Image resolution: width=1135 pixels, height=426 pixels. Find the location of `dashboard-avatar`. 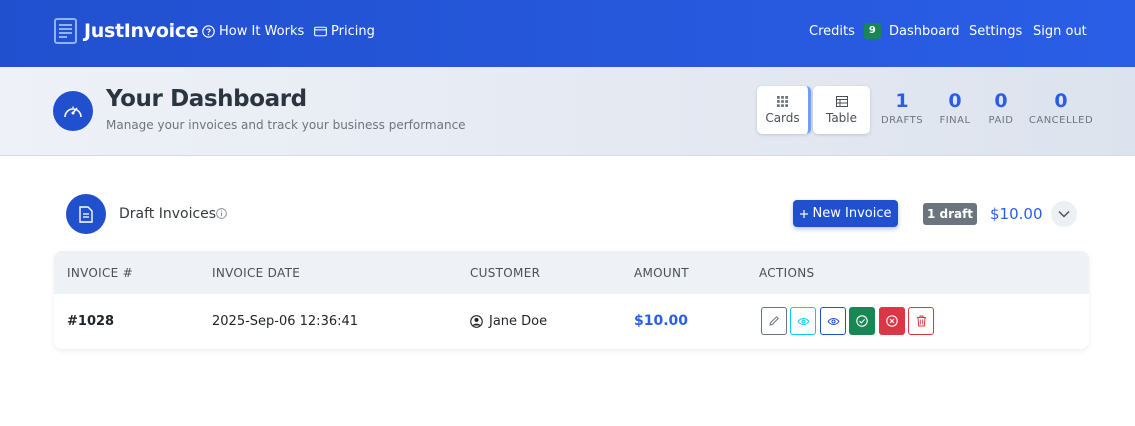

dashboard-avatar is located at coordinates (73, 111).